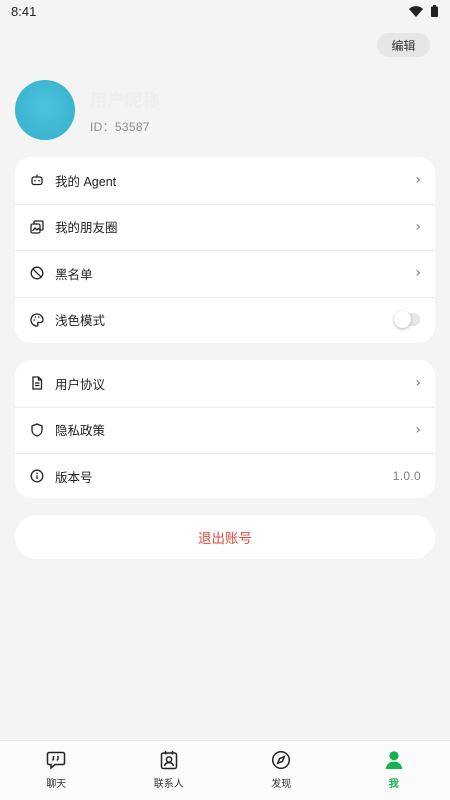  Describe the element at coordinates (125, 100) in the screenshot. I see `username: 用户昵称` at that location.